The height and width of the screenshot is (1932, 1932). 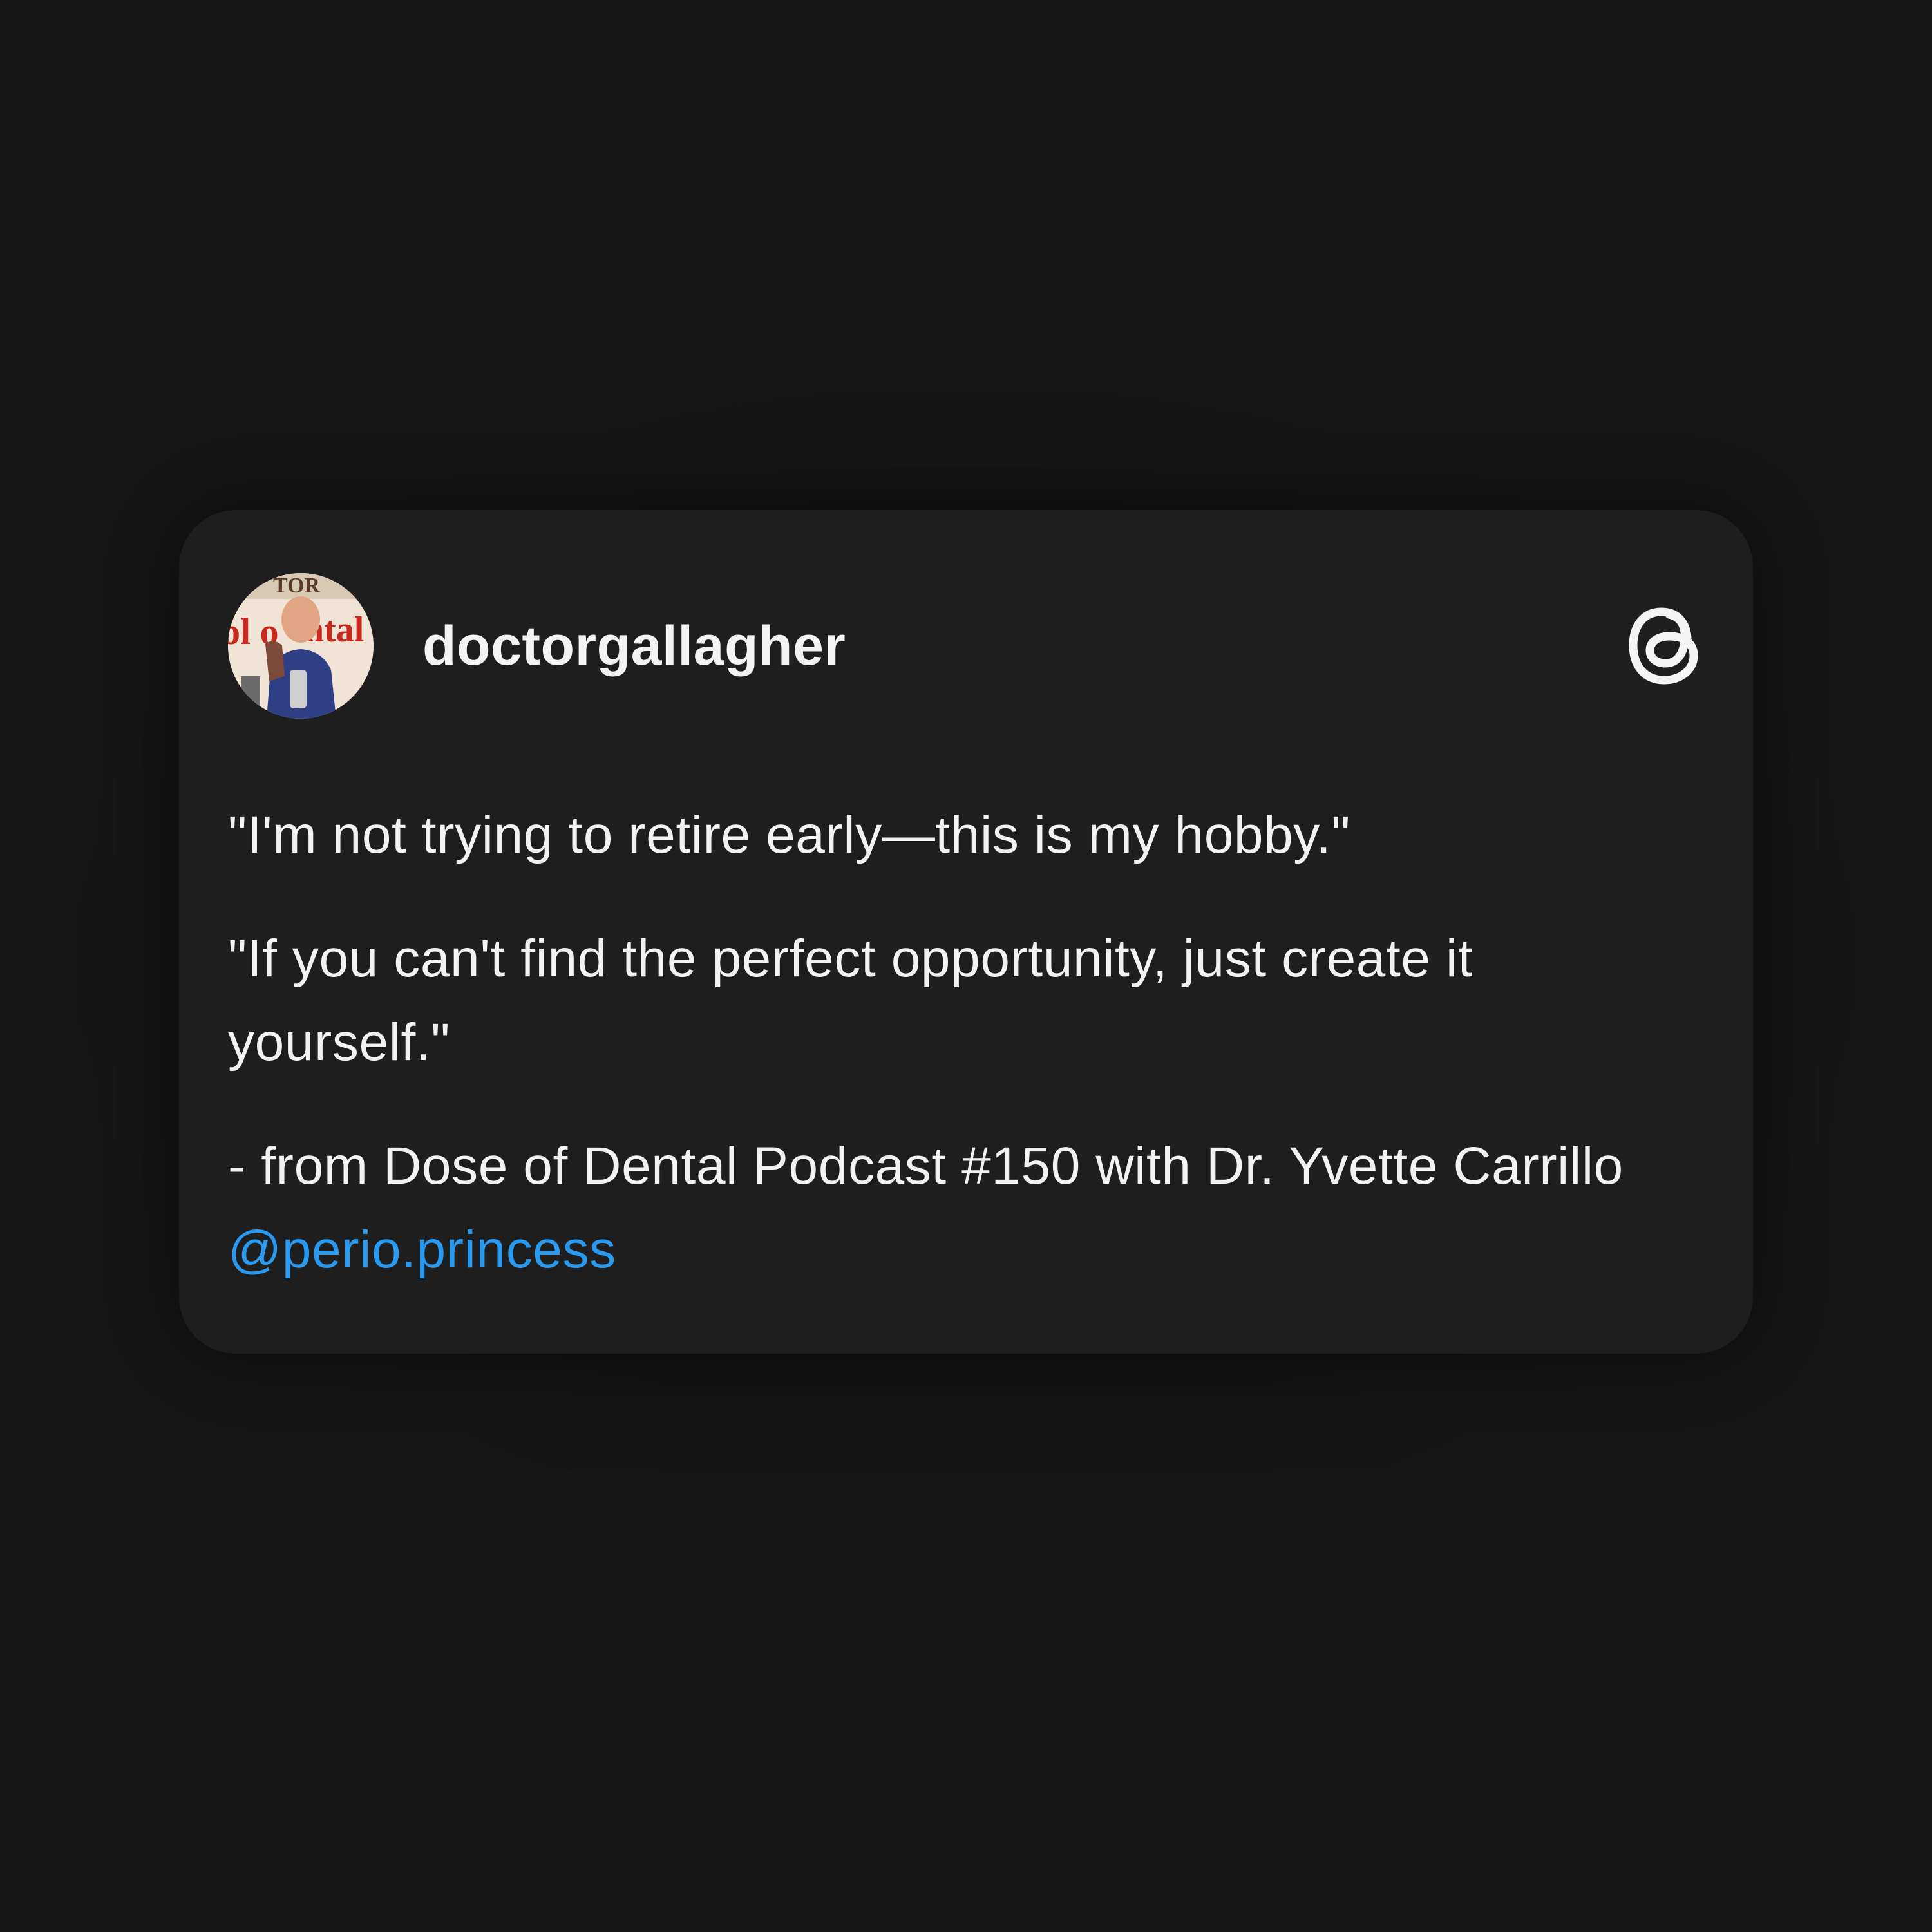 I want to click on post-header: ol o ntal TOR doctorgallagher, so click(x=966, y=646).